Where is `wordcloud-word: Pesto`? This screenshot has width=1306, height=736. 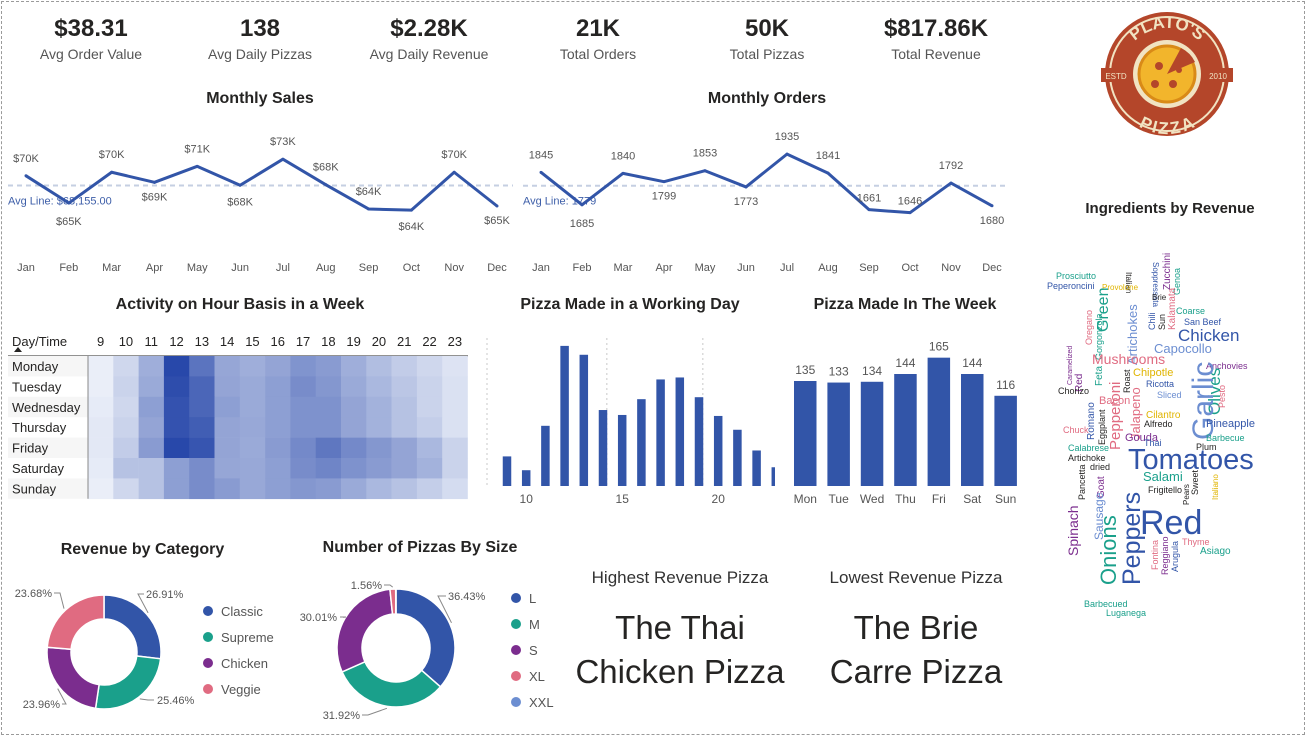
wordcloud-word: Pesto is located at coordinates (1222, 396).